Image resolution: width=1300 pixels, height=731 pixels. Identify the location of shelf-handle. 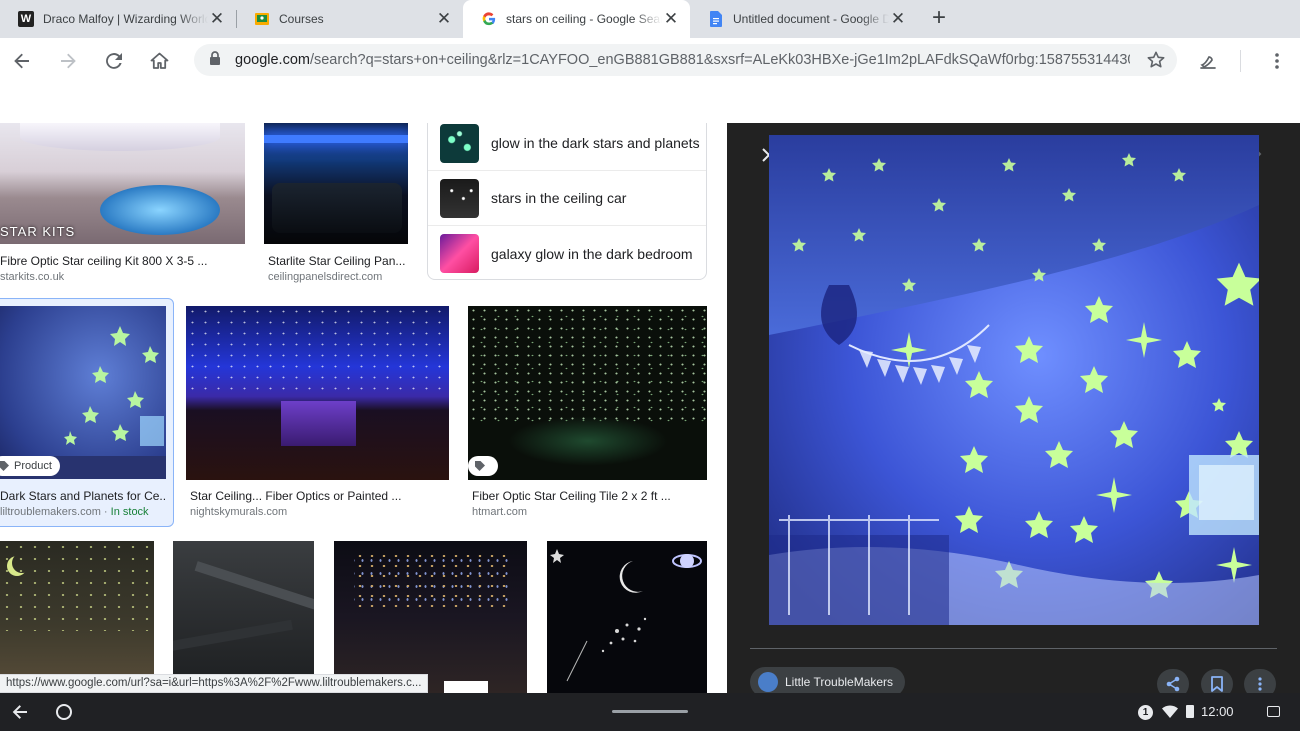
(650, 711).